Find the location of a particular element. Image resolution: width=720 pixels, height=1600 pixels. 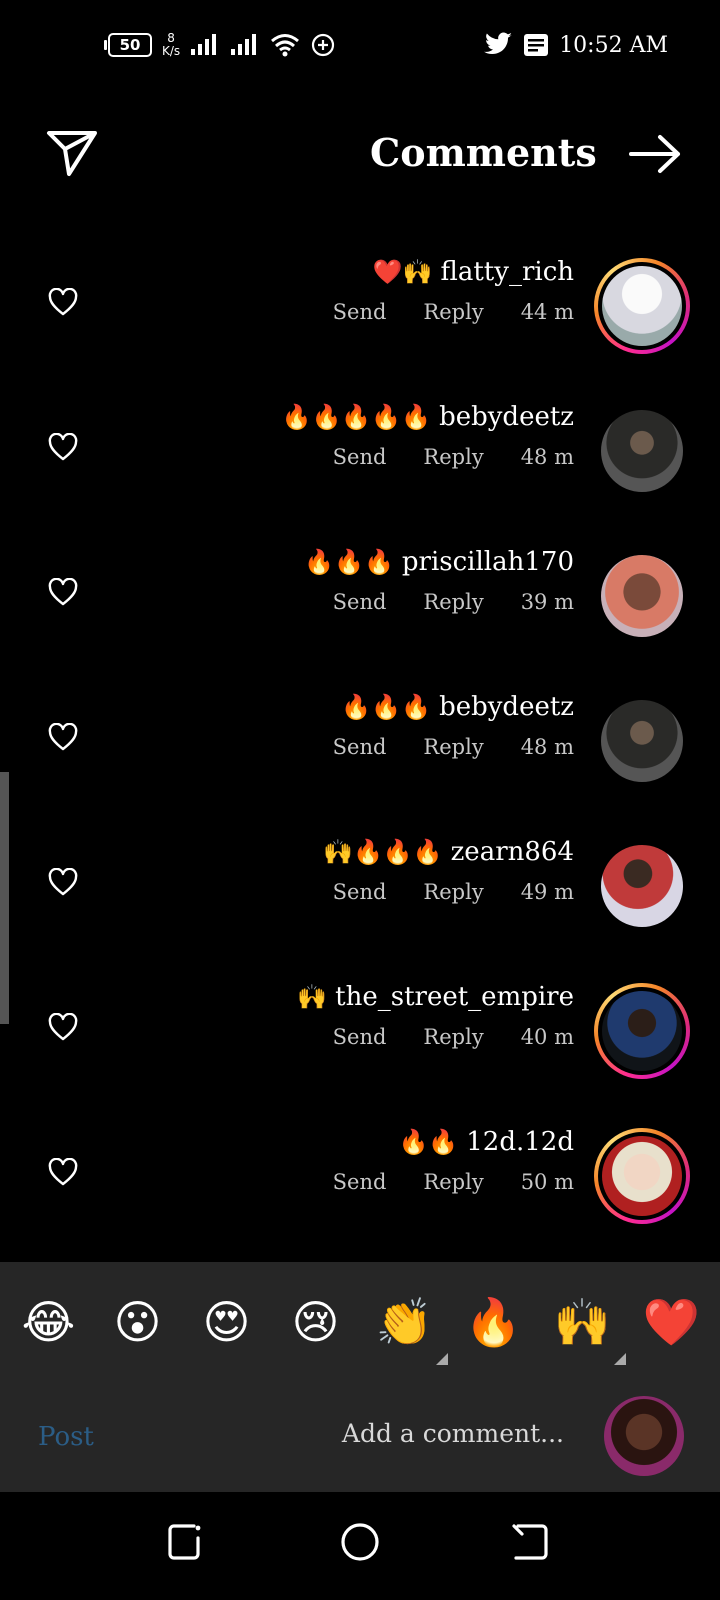

comment-input is located at coordinates (448, 1433).